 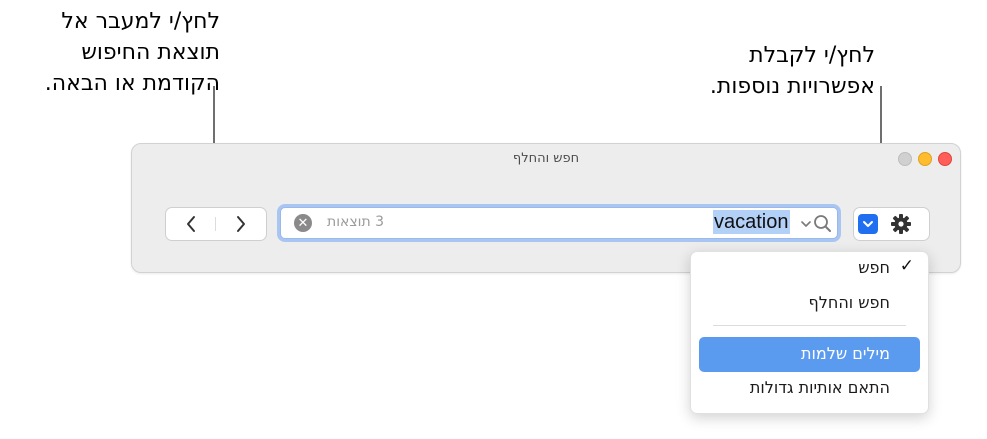 I want to click on search-field: ✕ 3 תוצאות vacation, so click(x=559, y=223).